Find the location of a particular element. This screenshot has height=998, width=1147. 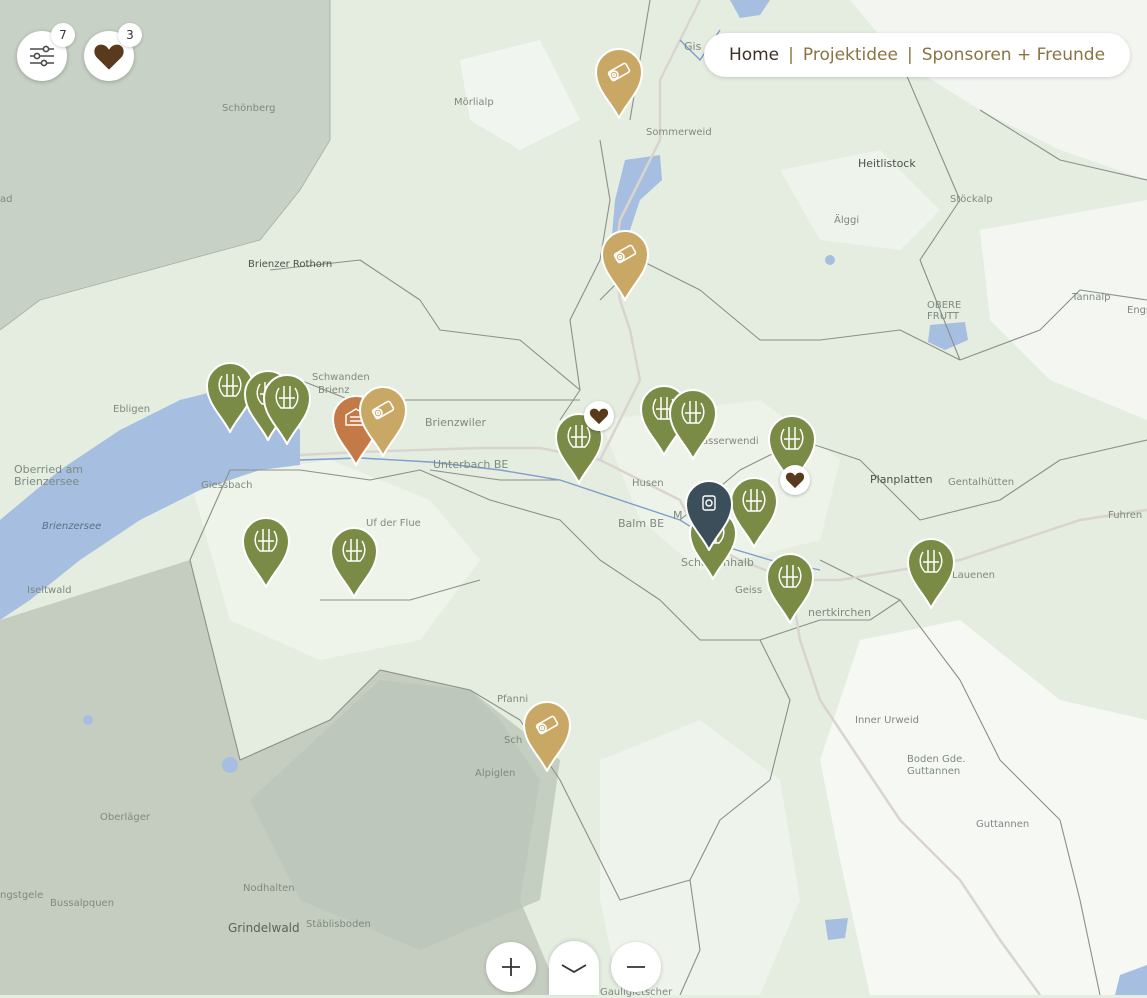

place-innertkirchen: nertkirchen is located at coordinates (840, 612).